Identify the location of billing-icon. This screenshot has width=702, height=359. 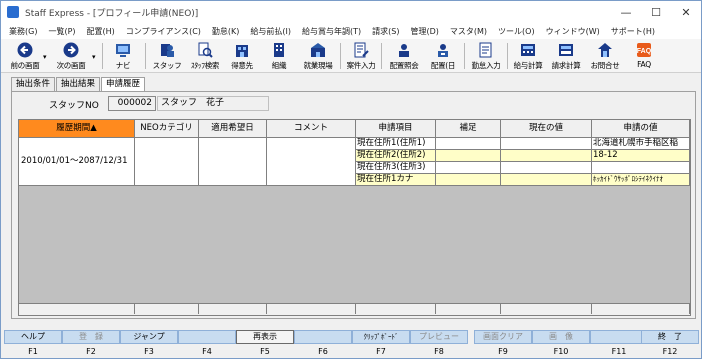
(566, 50).